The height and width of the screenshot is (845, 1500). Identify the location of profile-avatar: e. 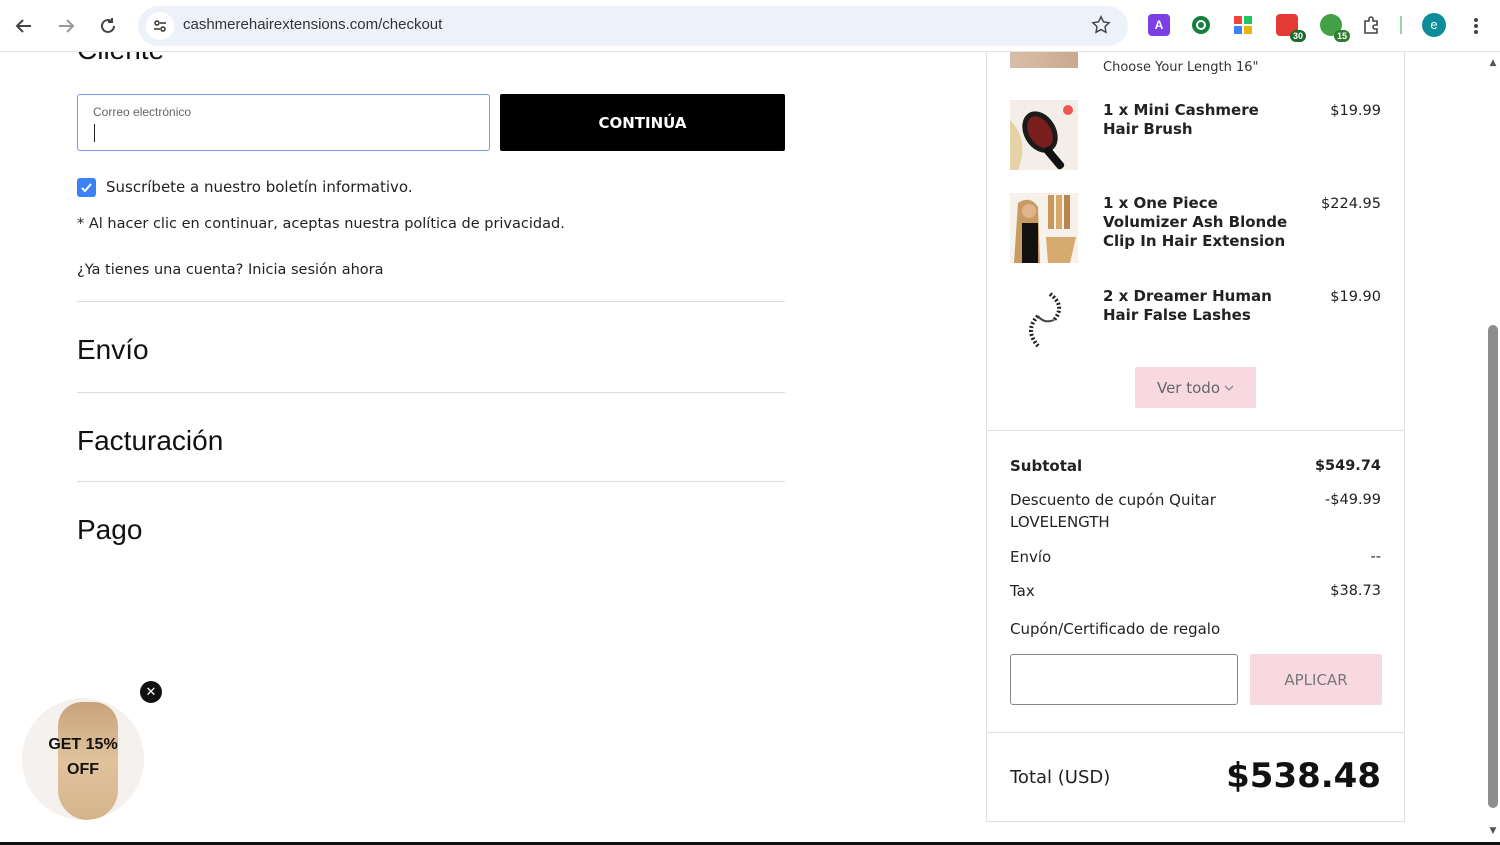
(1434, 25).